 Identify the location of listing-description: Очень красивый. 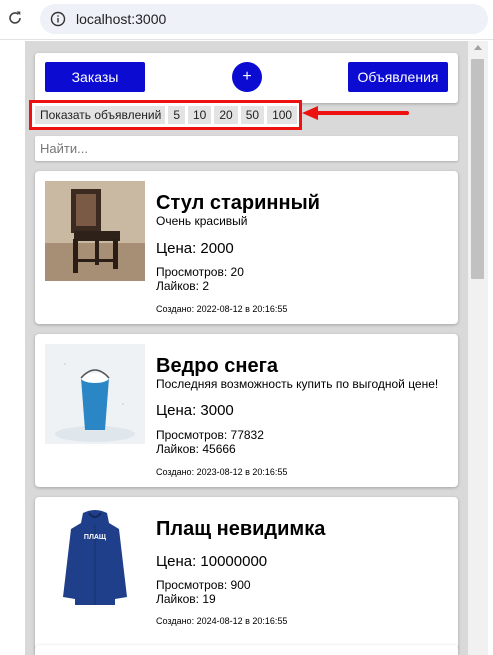
(202, 221).